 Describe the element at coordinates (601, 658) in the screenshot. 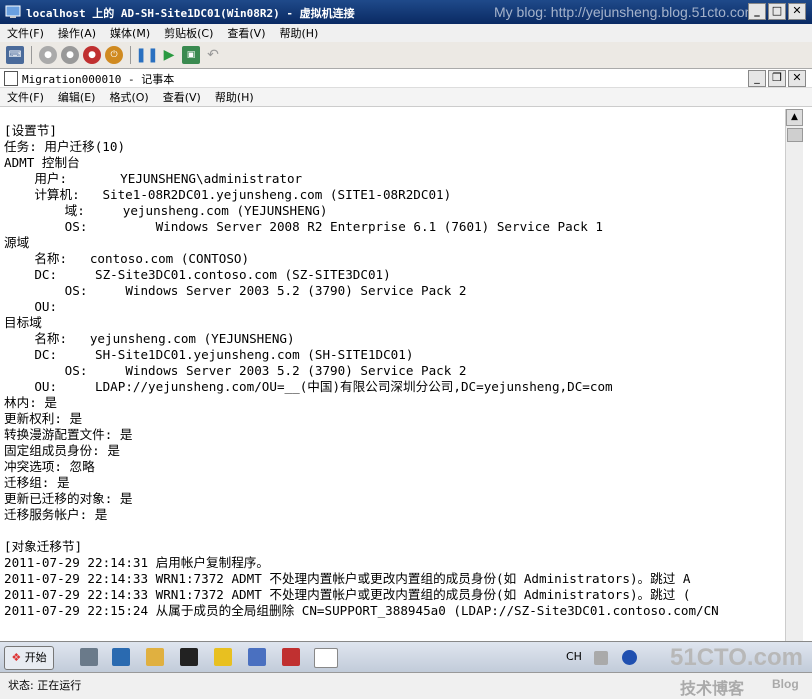

I see `keyboard-icon` at that location.